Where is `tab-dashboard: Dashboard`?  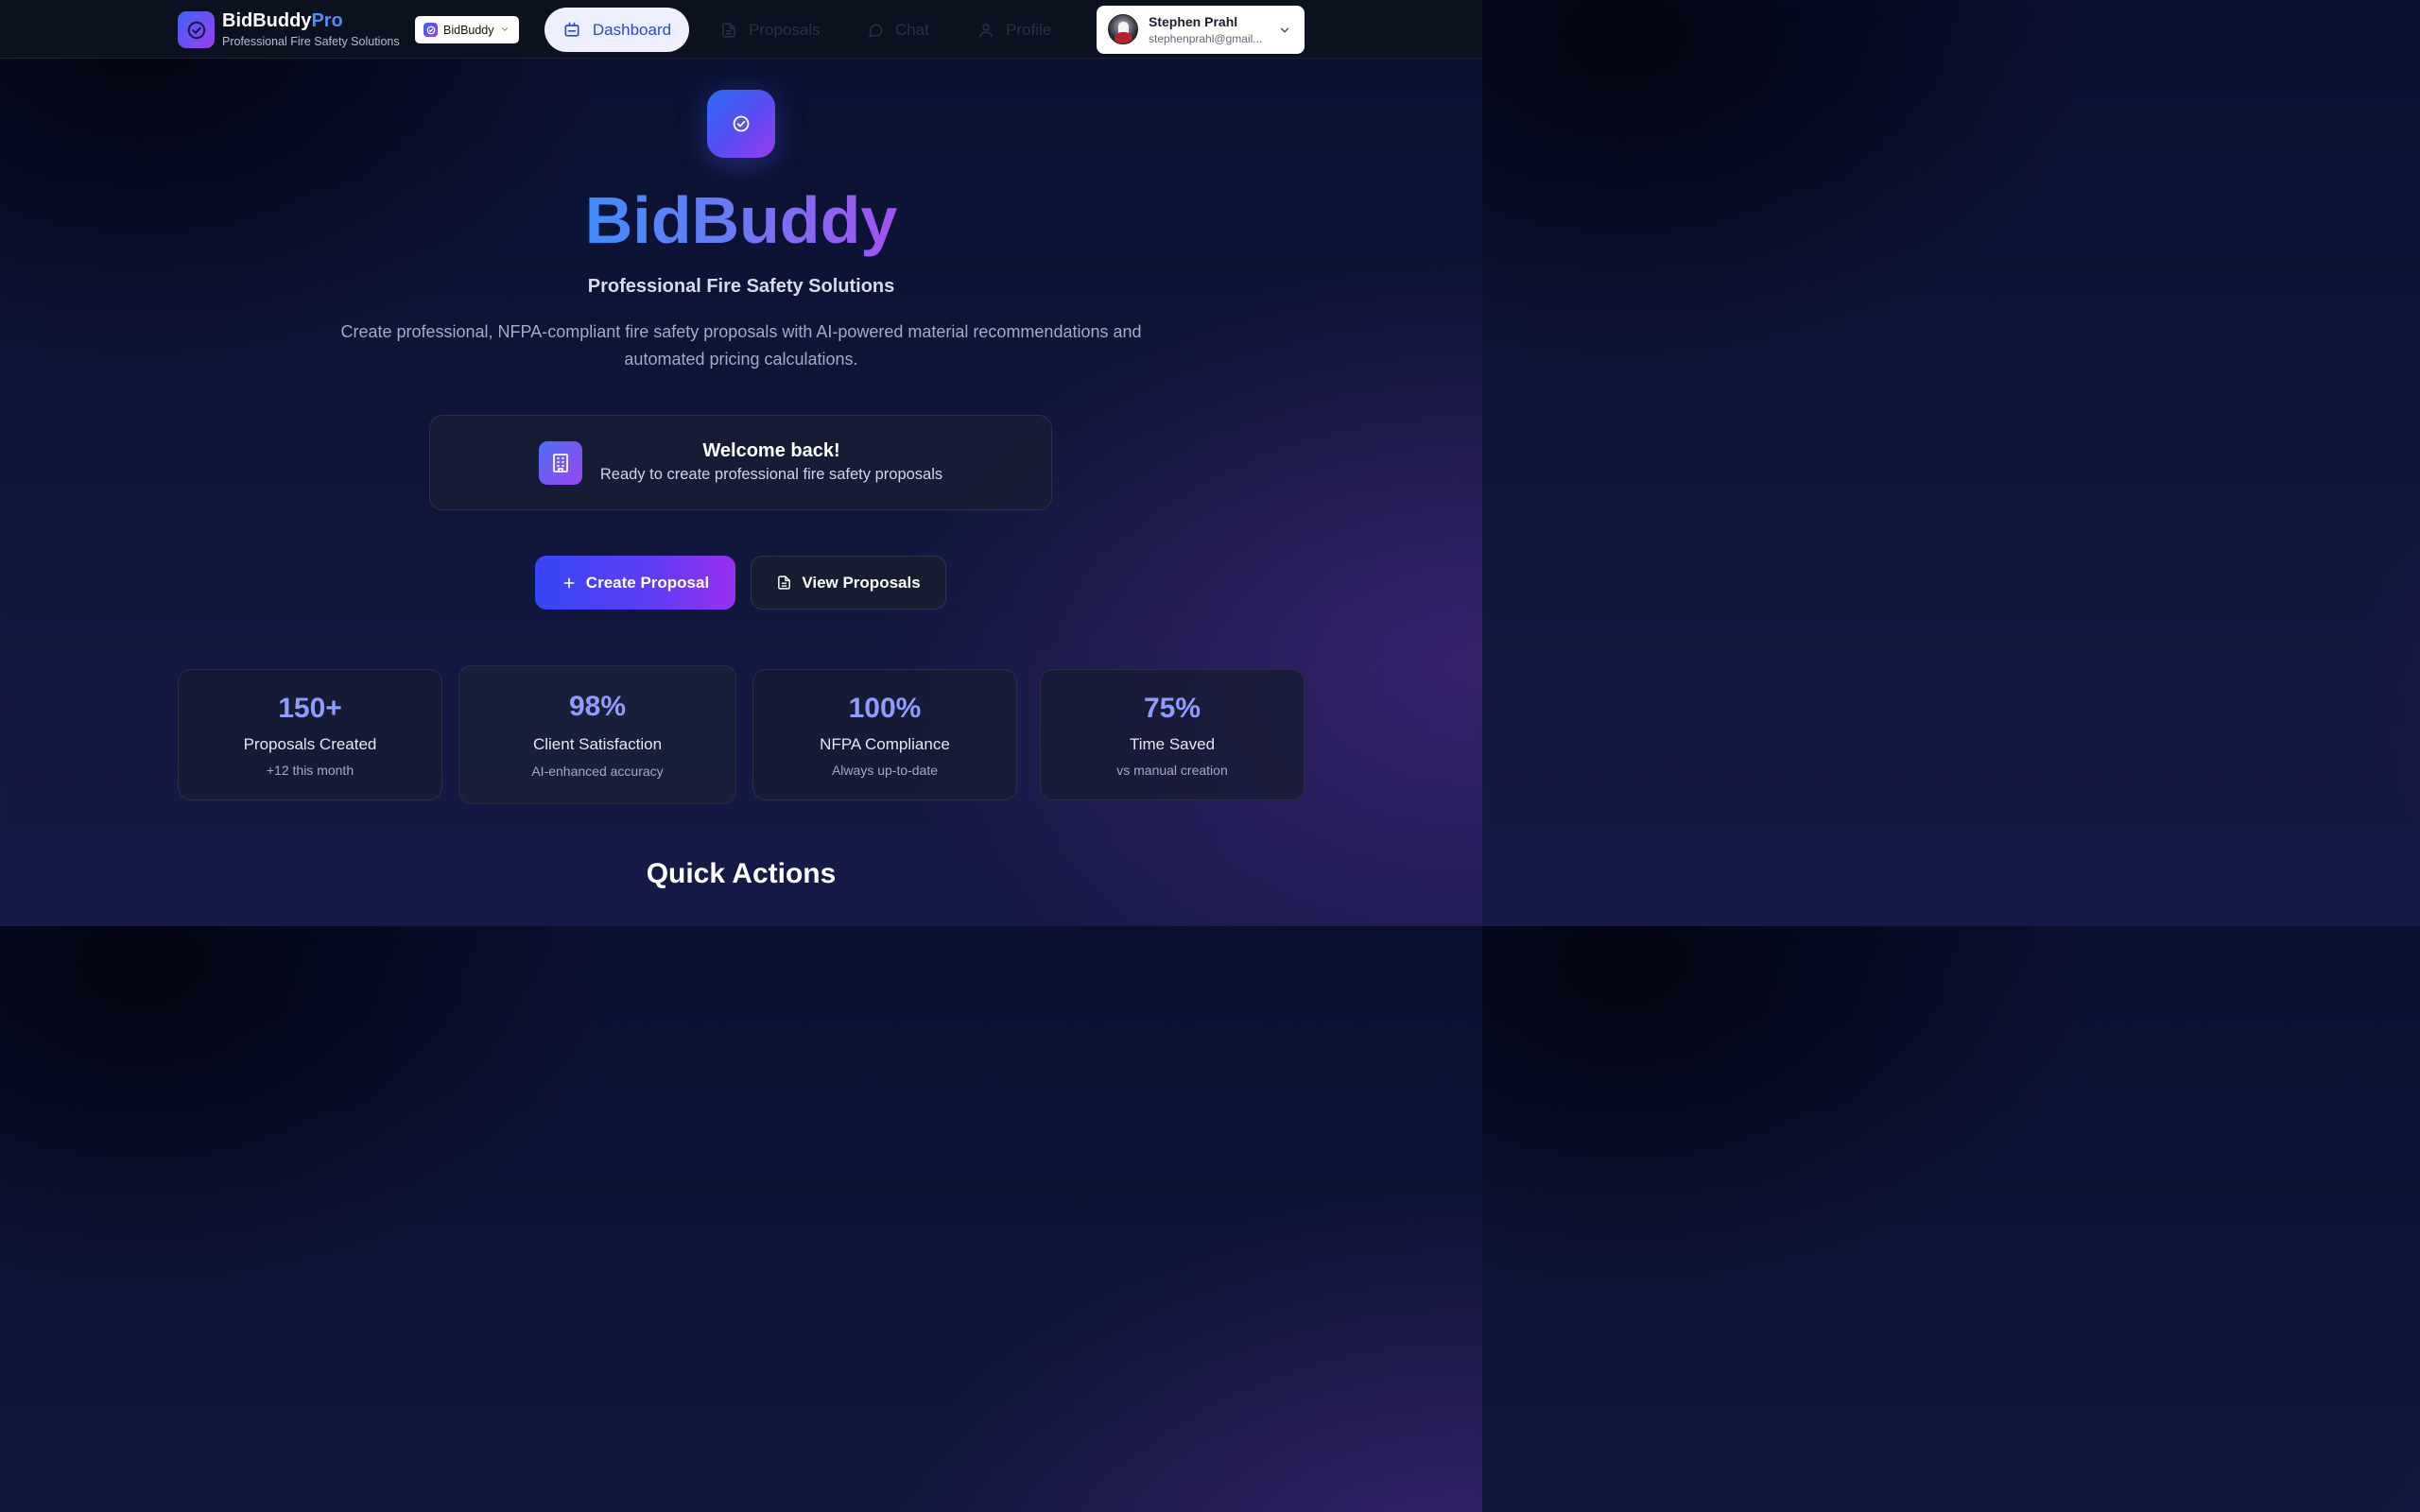 tab-dashboard: Dashboard is located at coordinates (616, 30).